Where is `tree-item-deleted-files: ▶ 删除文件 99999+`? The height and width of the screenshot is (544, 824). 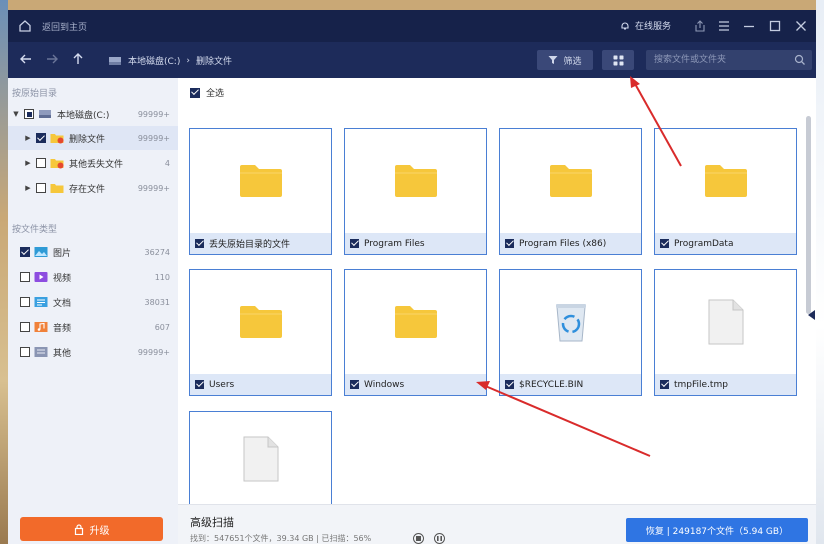 tree-item-deleted-files: ▶ 删除文件 99999+ is located at coordinates (93, 138).